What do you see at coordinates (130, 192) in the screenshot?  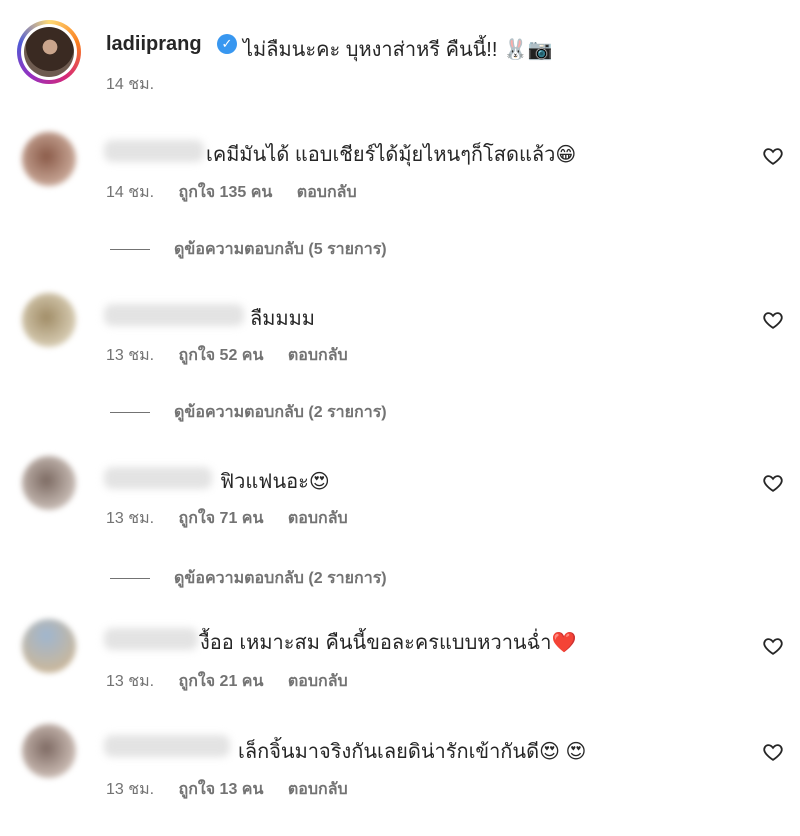 I see `comment-timestamp: 14 ชม.` at bounding box center [130, 192].